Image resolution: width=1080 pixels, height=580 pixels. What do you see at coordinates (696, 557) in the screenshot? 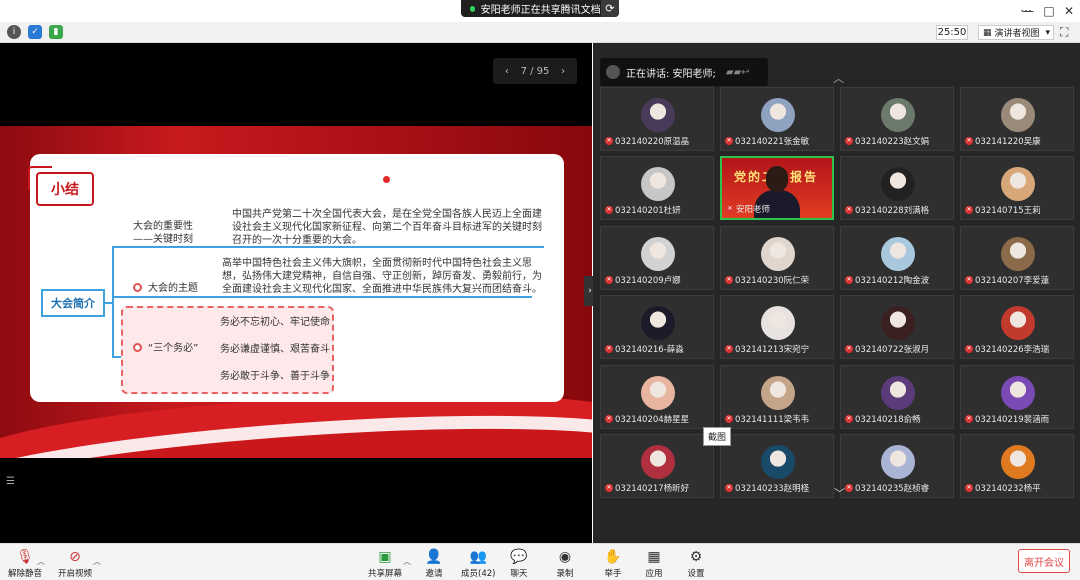
I see `gear-icon: ⚙` at bounding box center [696, 557].